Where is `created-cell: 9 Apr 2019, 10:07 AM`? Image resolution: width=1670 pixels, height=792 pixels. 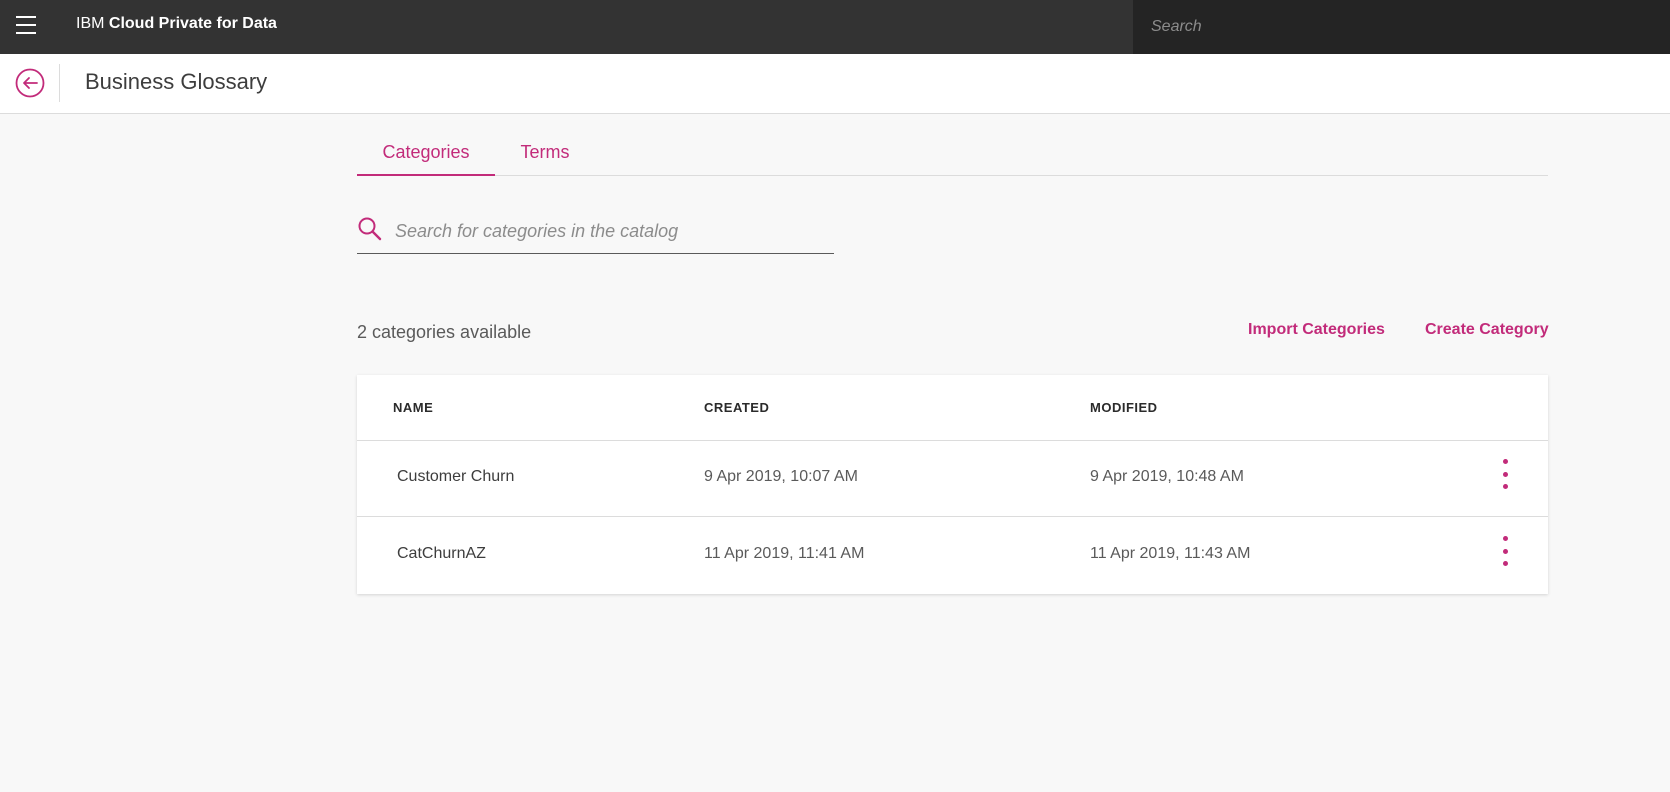
created-cell: 9 Apr 2019, 10:07 AM is located at coordinates (781, 476).